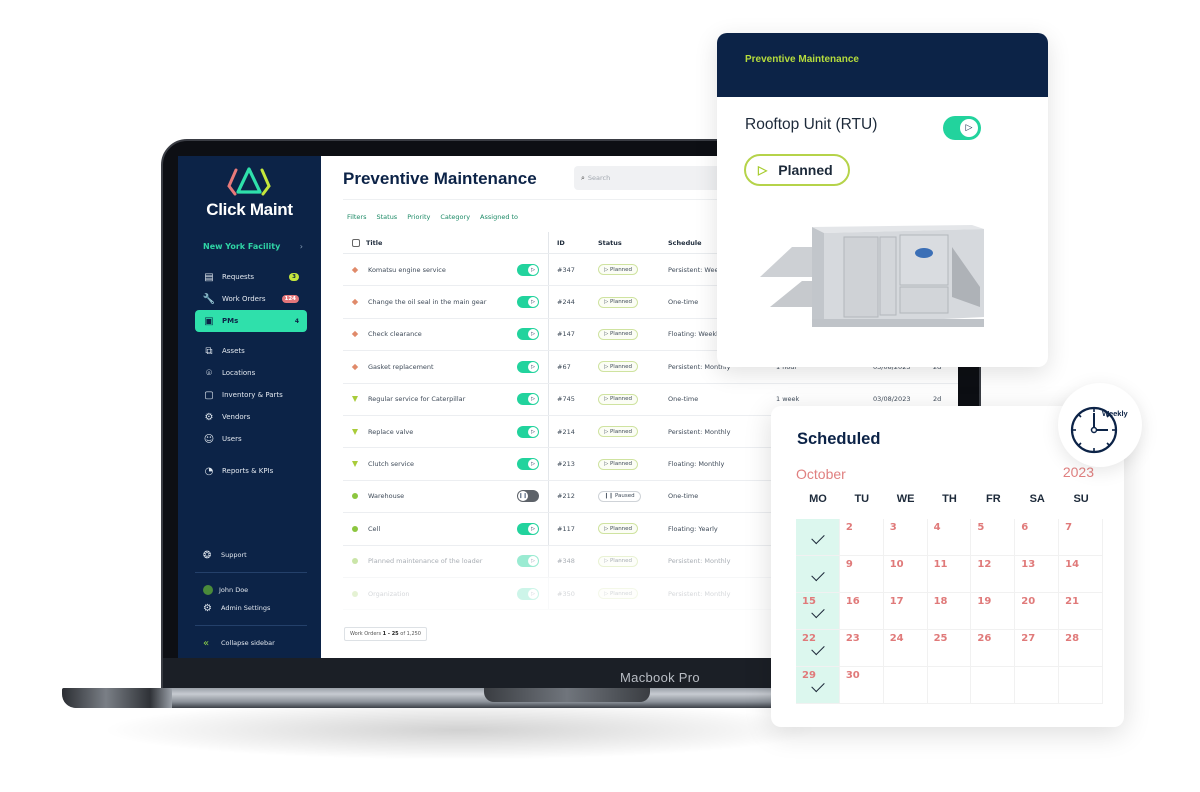 Image resolution: width=1200 pixels, height=792 pixels. What do you see at coordinates (949, 611) in the screenshot?
I see `calendar-day: 18` at bounding box center [949, 611].